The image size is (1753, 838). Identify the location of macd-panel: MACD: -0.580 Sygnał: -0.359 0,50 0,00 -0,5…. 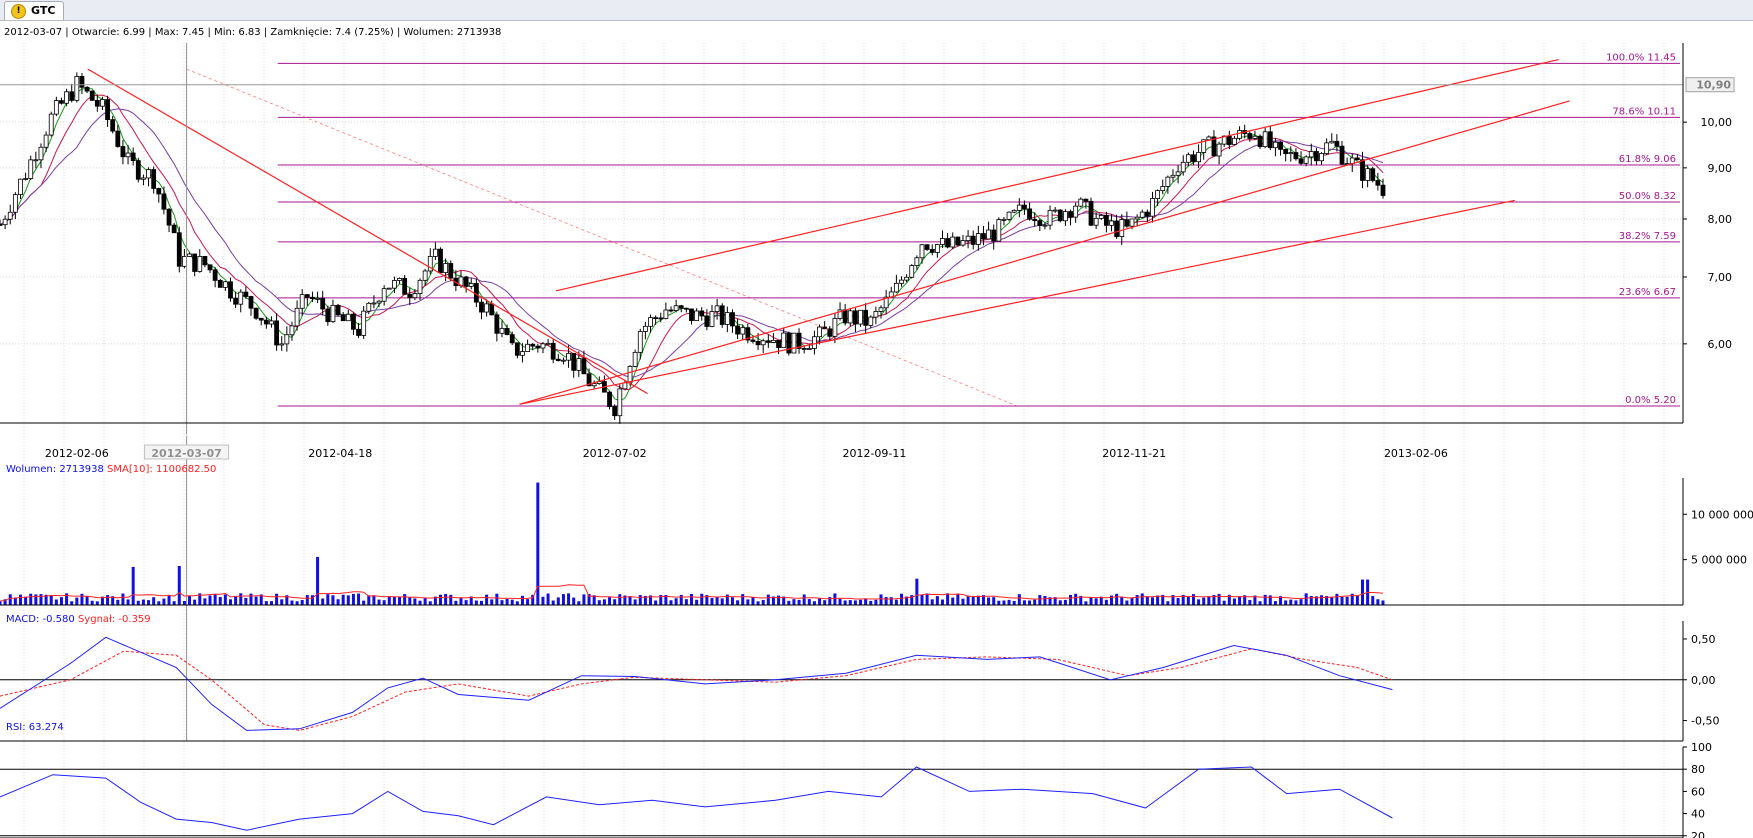
(859, 672).